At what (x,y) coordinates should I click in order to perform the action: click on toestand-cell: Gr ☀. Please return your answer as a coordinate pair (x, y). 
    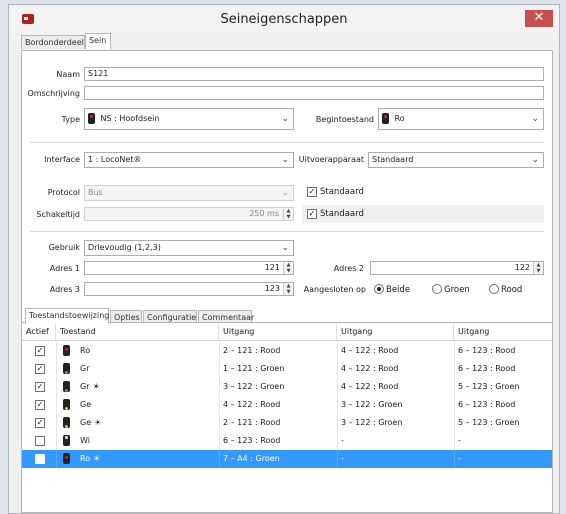
    Looking at the image, I should click on (81, 387).